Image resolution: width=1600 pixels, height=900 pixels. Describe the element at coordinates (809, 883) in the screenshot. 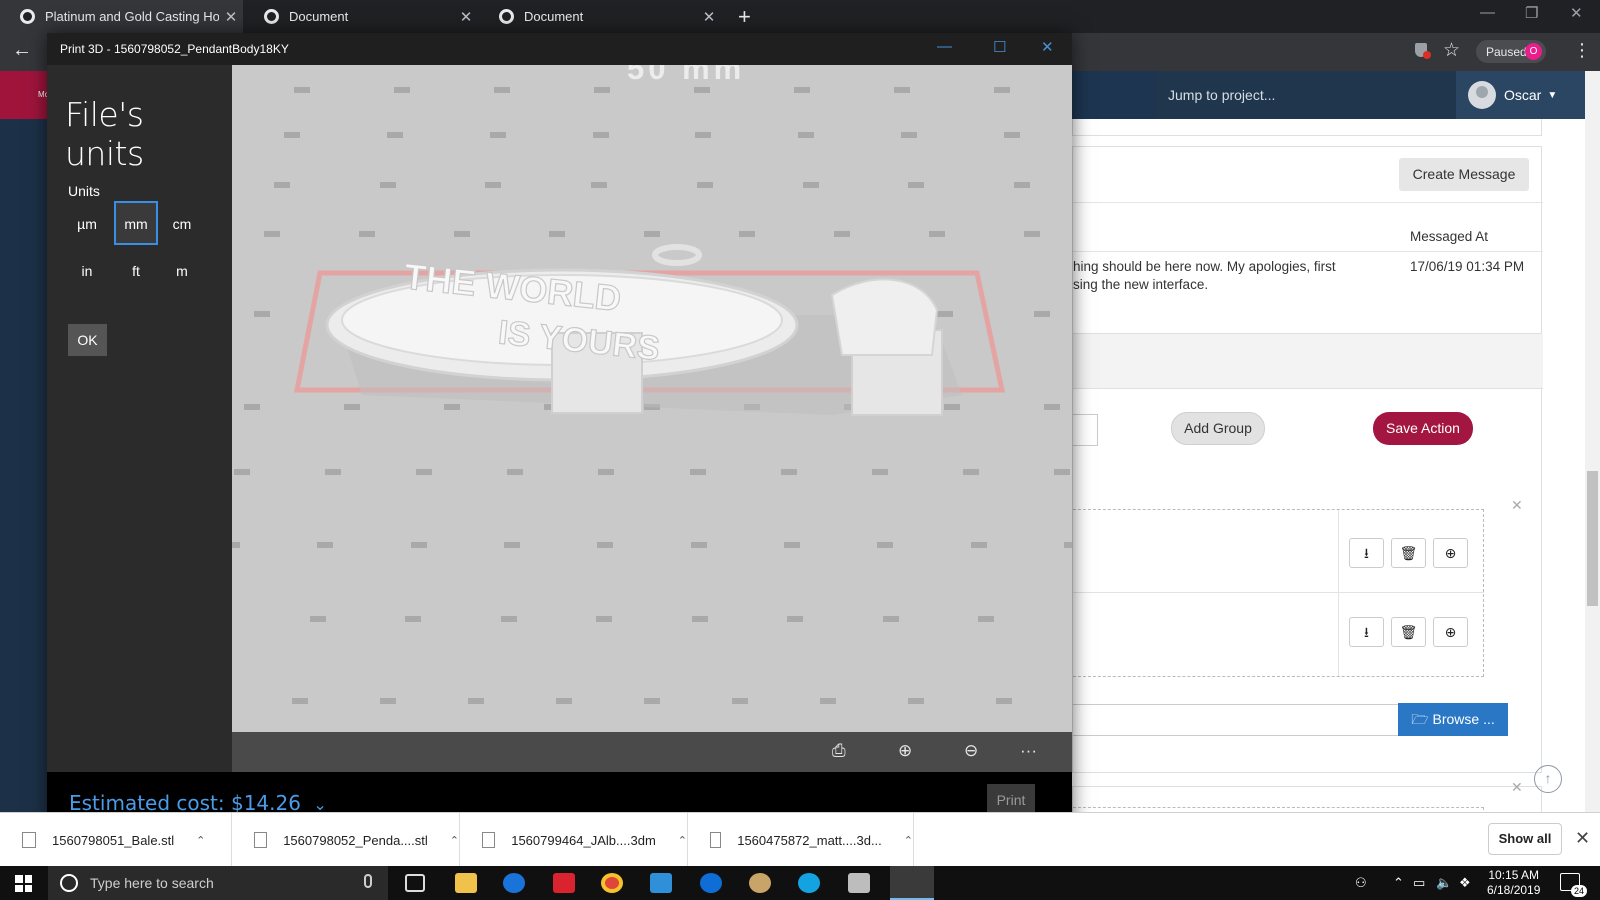

I see `skype-icon` at that location.